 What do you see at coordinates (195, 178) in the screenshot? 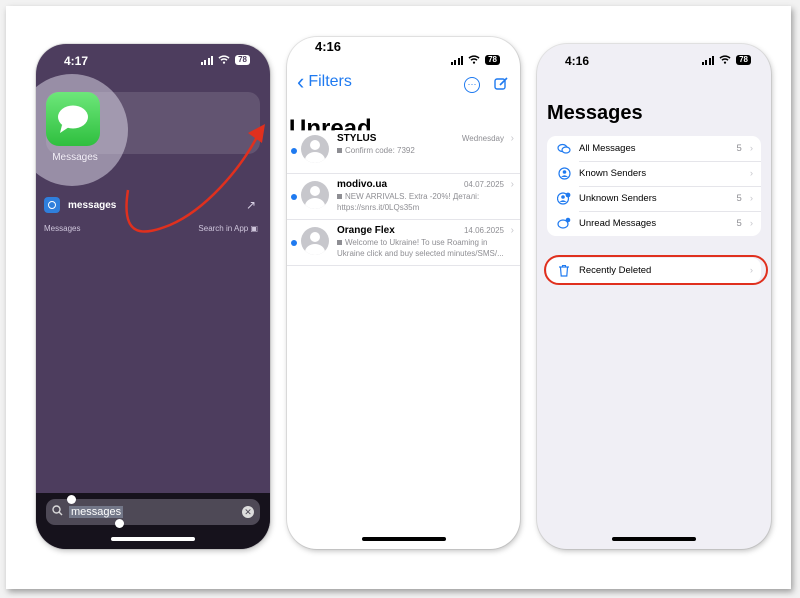
I see `annotation-arrow` at bounding box center [195, 178].